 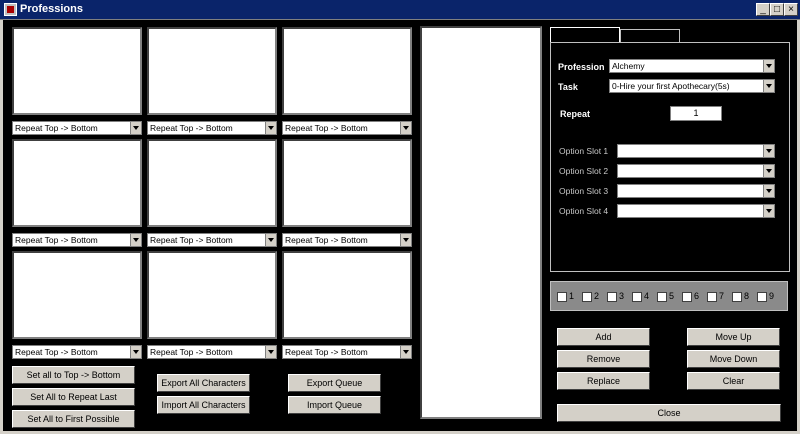 I want to click on clear-button: Clear, so click(x=733, y=381).